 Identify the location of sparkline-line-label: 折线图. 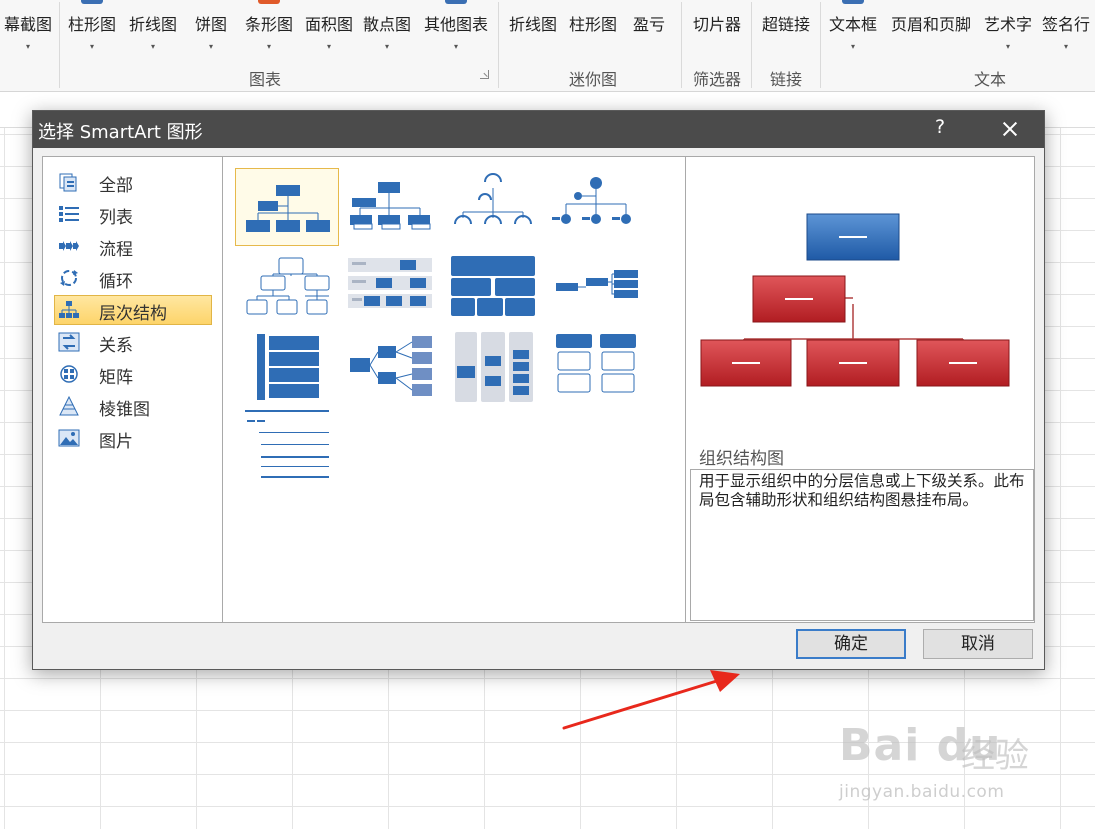
(532, 24).